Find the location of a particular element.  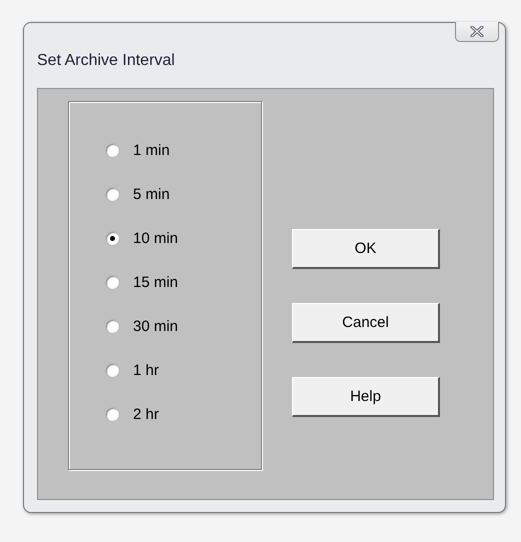

window-title: Set Archive Interval is located at coordinates (106, 61).